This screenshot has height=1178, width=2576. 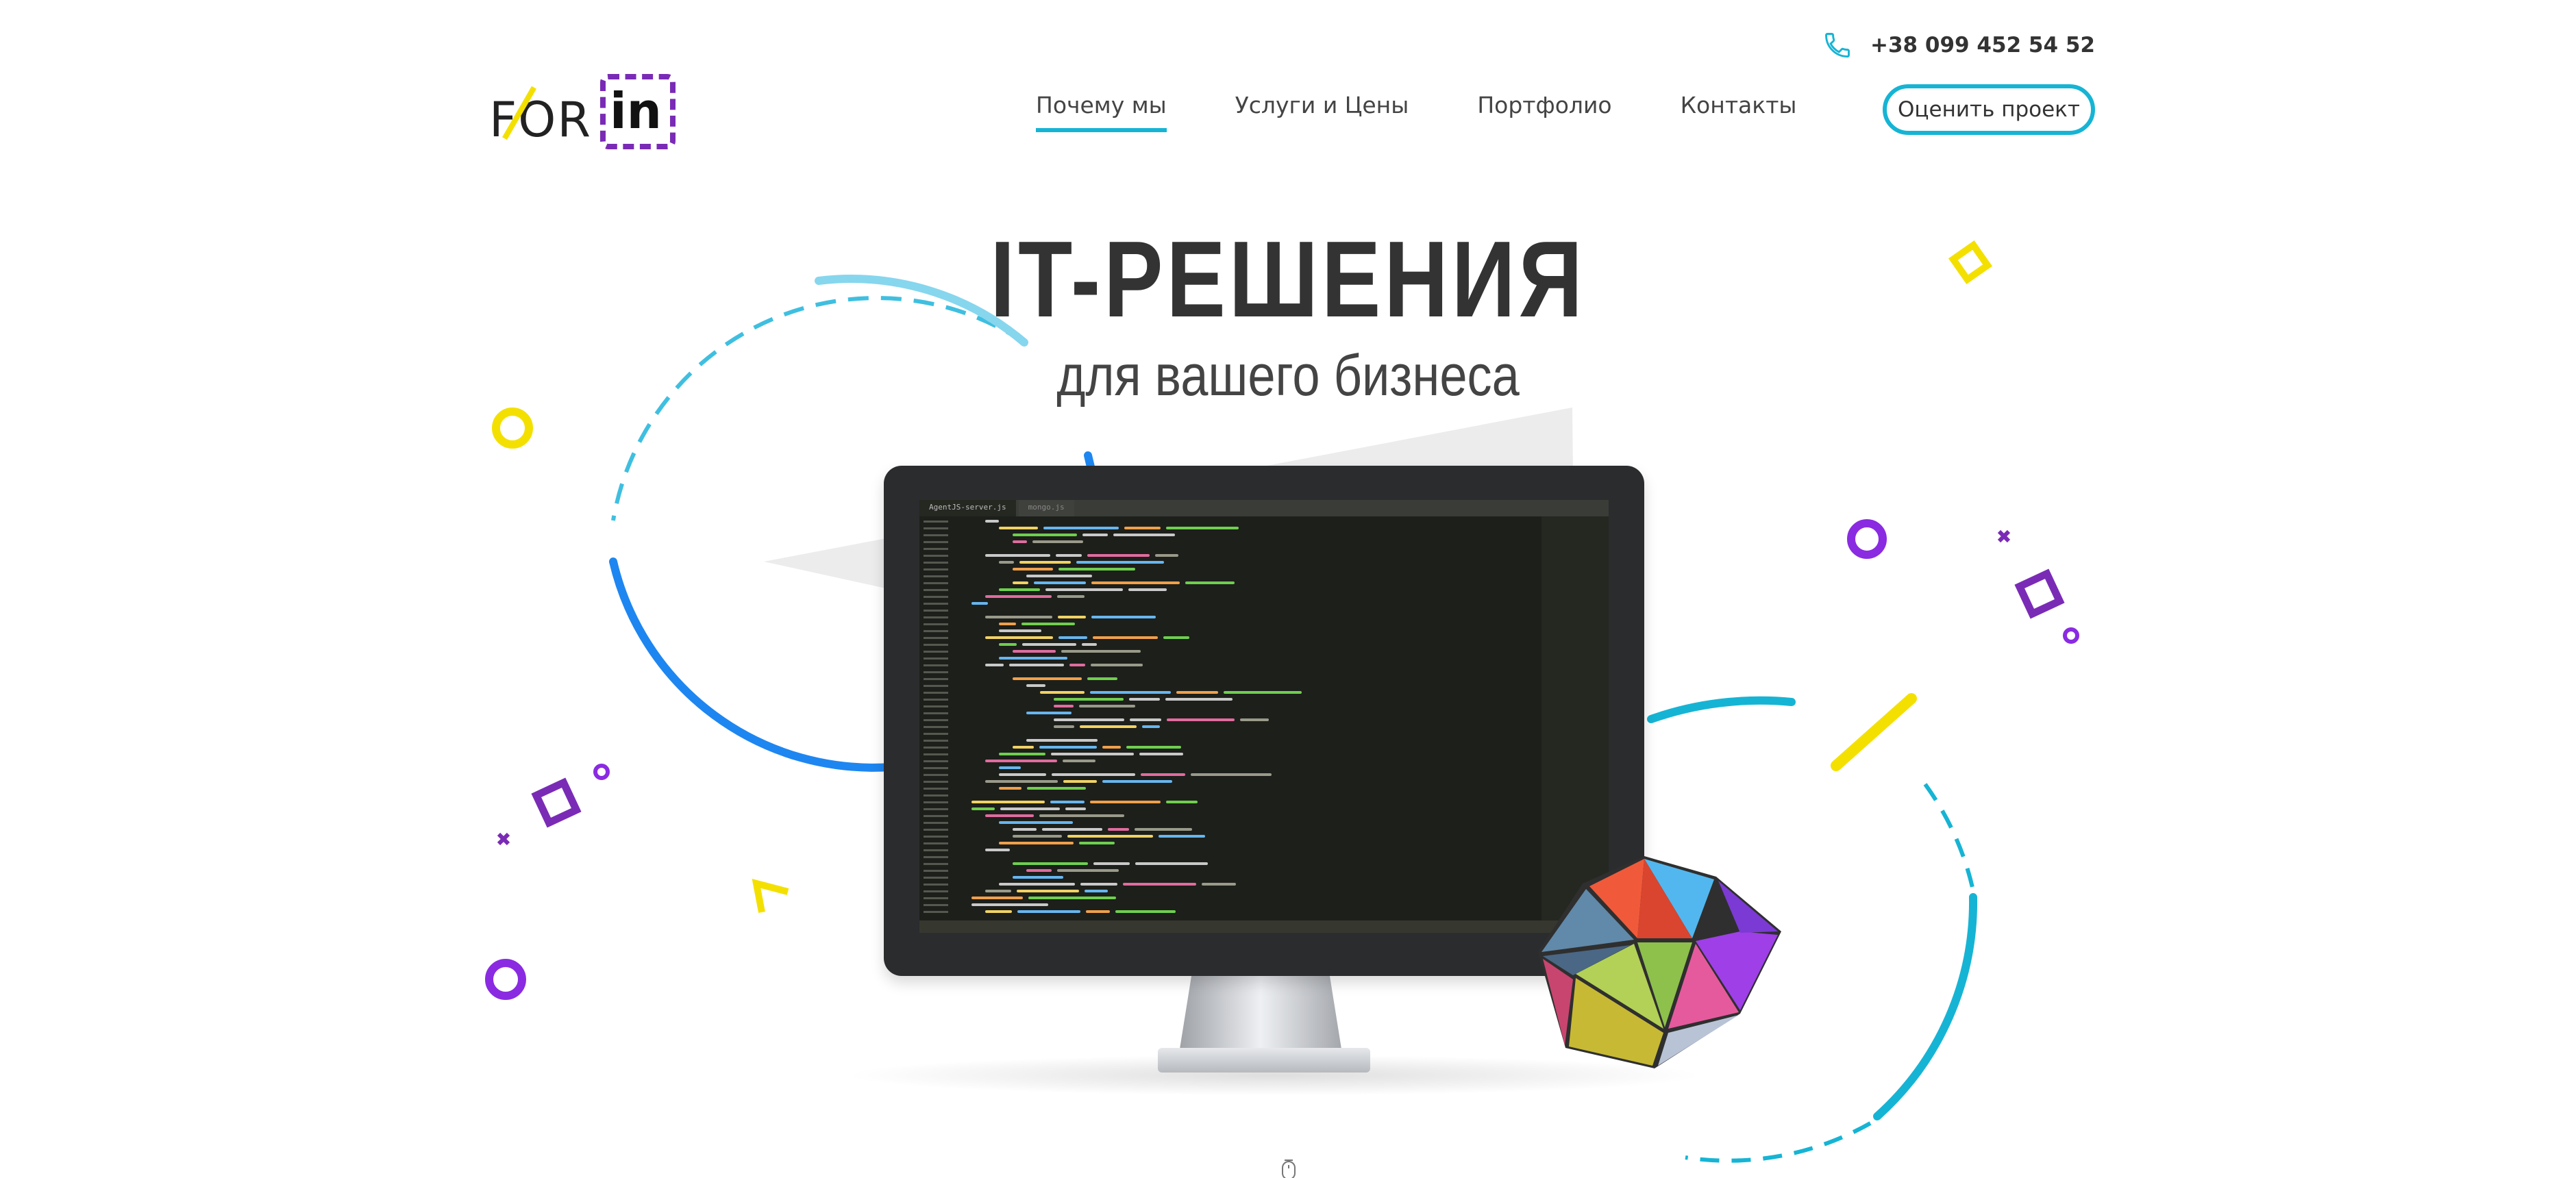 I want to click on estimate-project-button: Оценить проект, so click(x=1989, y=109).